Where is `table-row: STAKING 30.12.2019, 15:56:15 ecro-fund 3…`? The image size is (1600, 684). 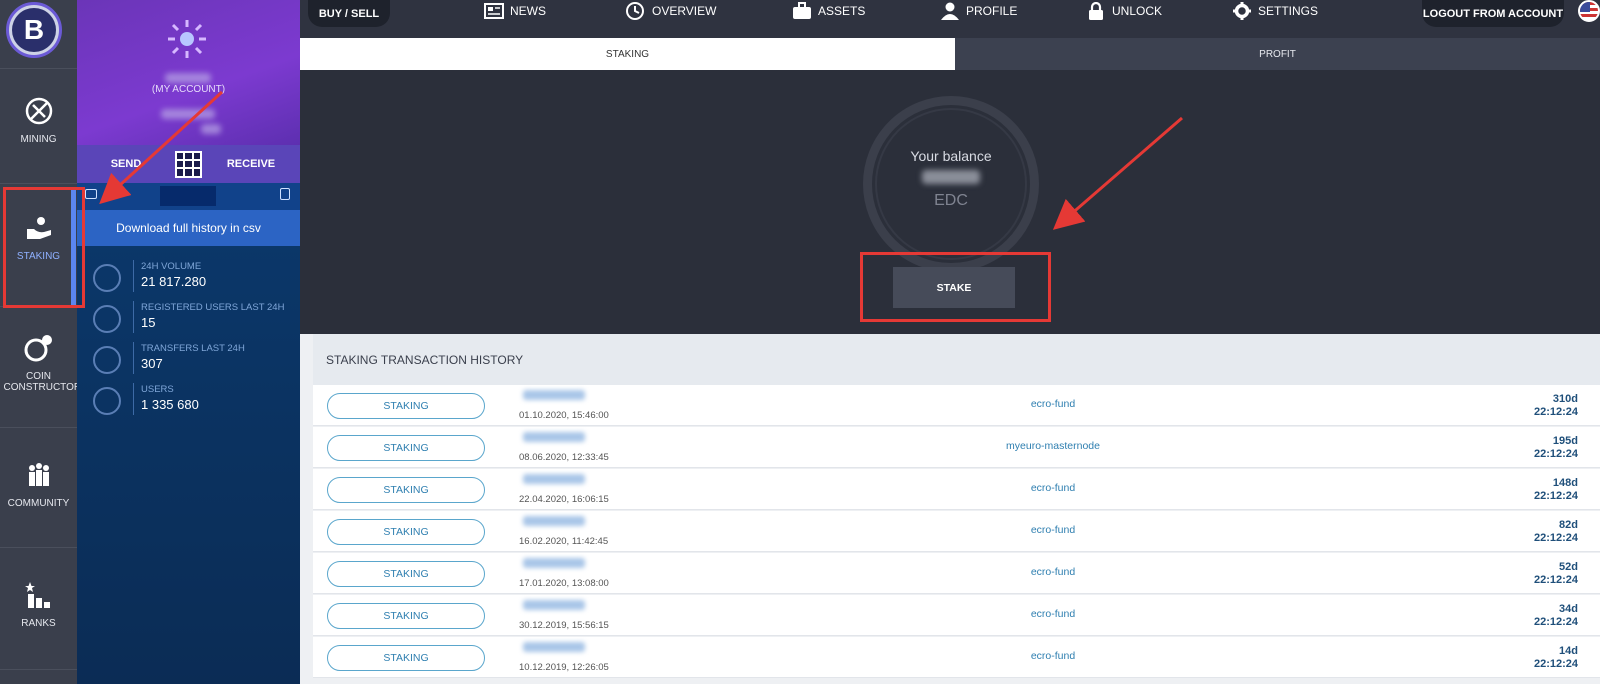 table-row: STAKING 30.12.2019, 15:56:15 ecro-fund 3… is located at coordinates (956, 615).